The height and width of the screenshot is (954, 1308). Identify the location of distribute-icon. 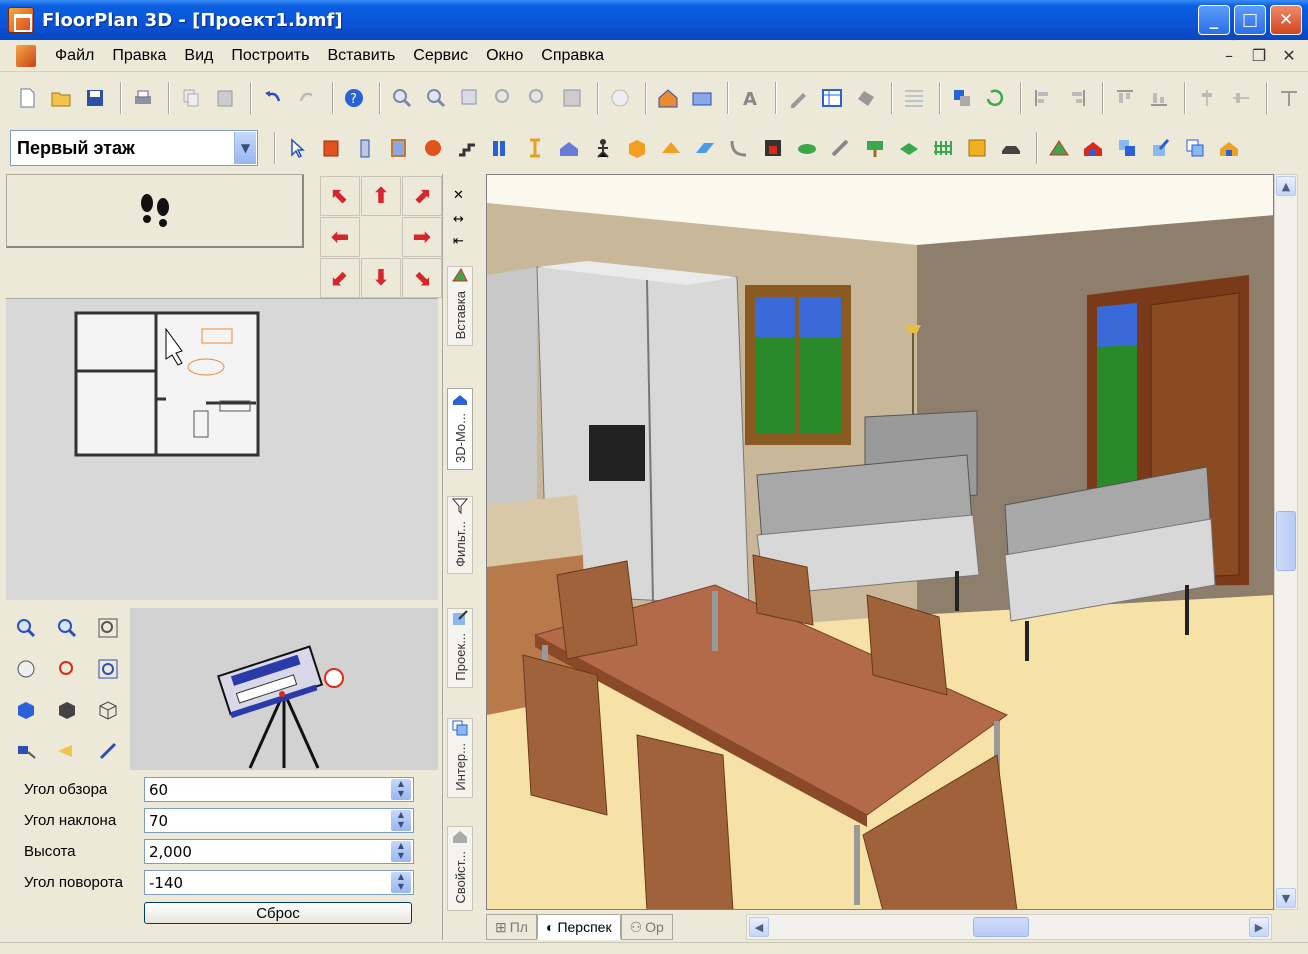
(1289, 98).